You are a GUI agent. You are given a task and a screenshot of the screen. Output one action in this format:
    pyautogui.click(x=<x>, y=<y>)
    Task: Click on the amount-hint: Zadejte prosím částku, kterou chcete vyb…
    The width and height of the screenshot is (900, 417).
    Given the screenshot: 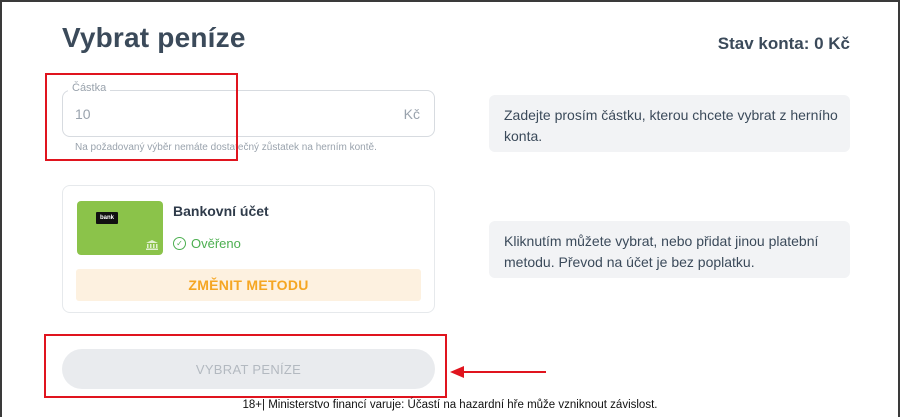 What is the action you would take?
    pyautogui.click(x=669, y=123)
    